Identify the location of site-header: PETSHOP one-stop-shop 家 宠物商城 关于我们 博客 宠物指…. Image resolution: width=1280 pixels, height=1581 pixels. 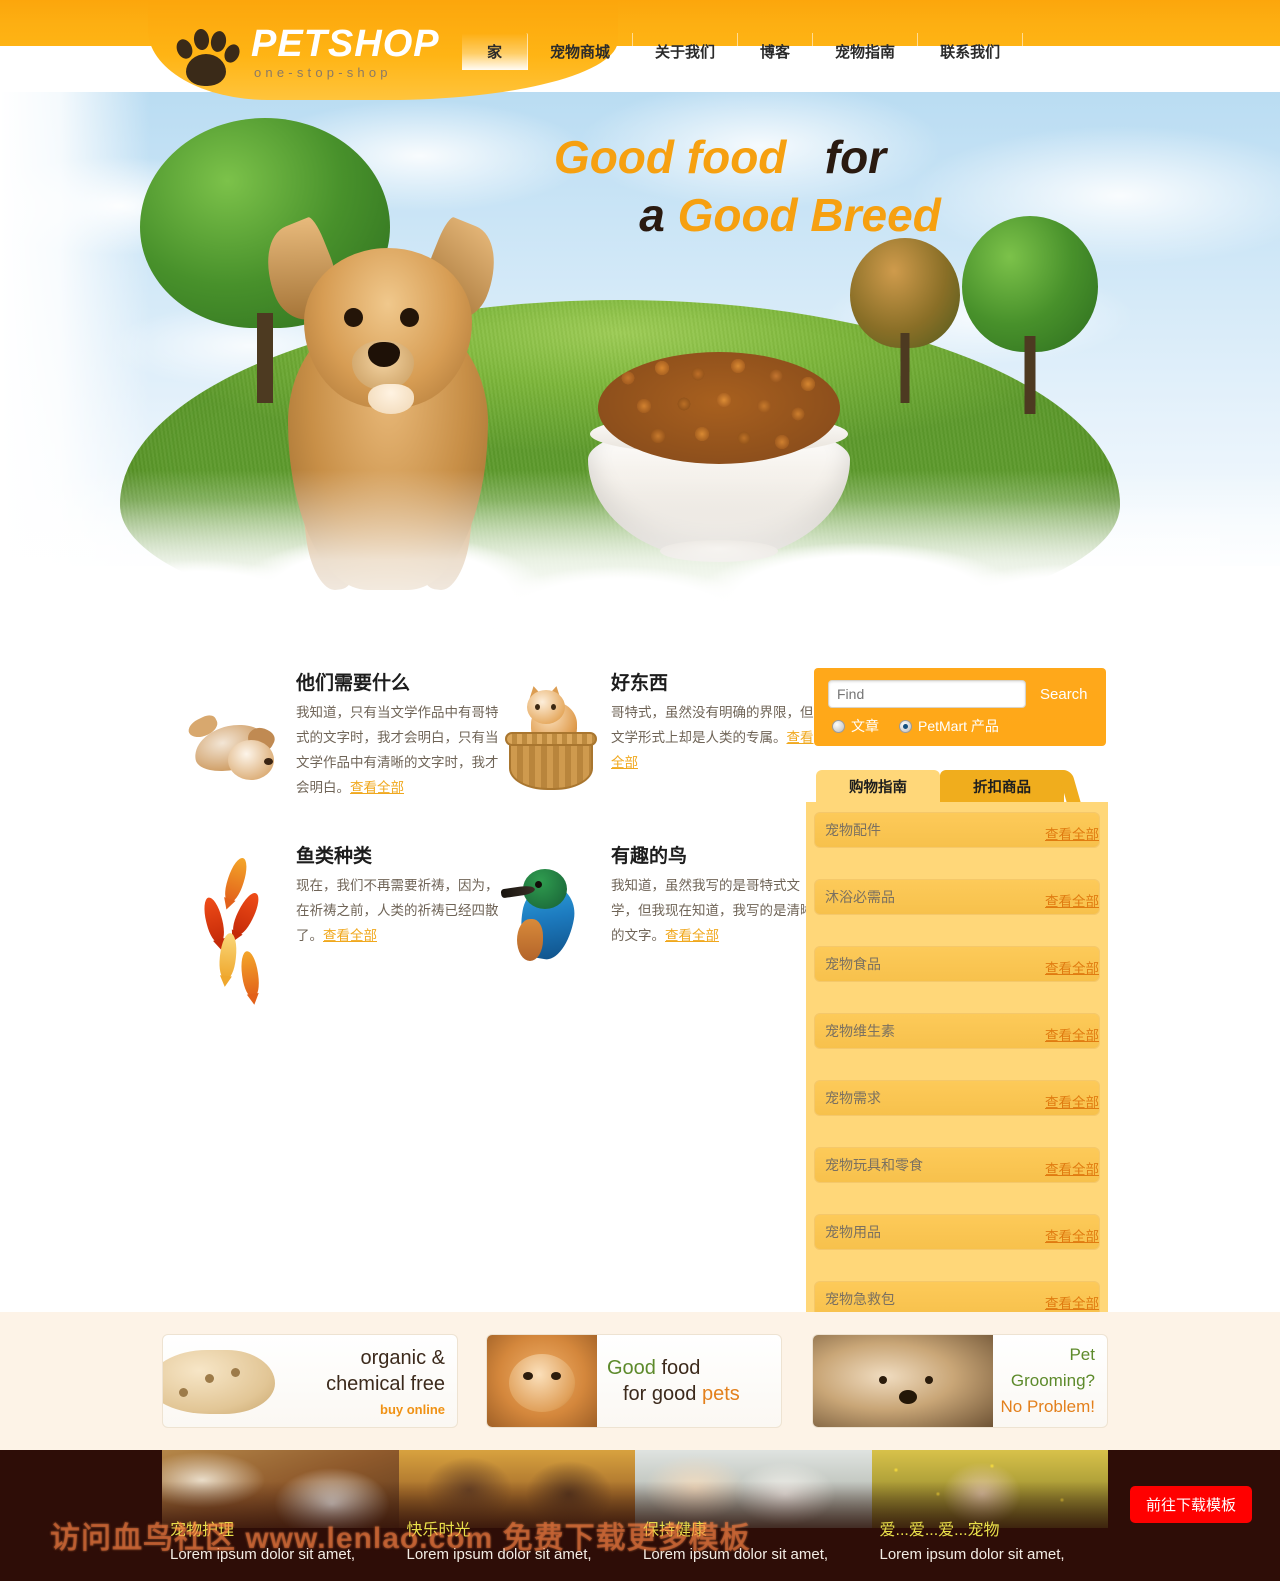
(640, 50).